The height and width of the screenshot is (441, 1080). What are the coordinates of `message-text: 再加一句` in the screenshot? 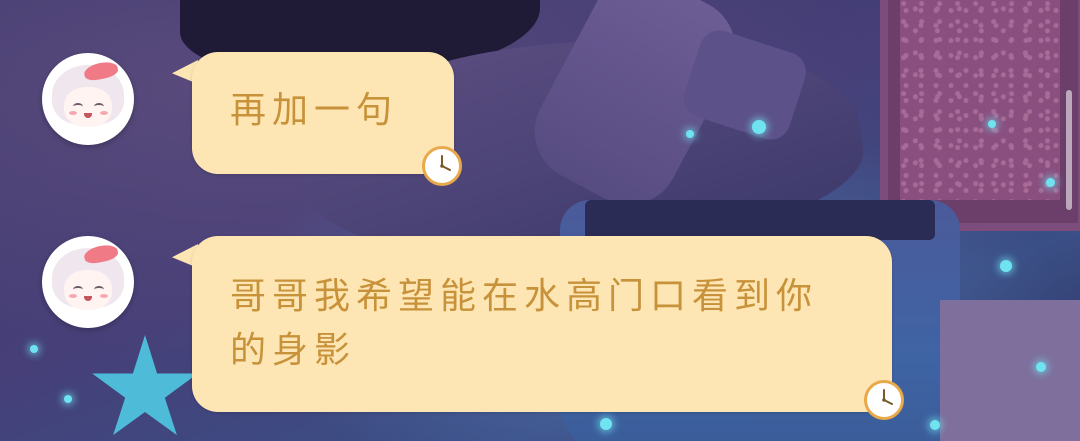 It's located at (314, 110).